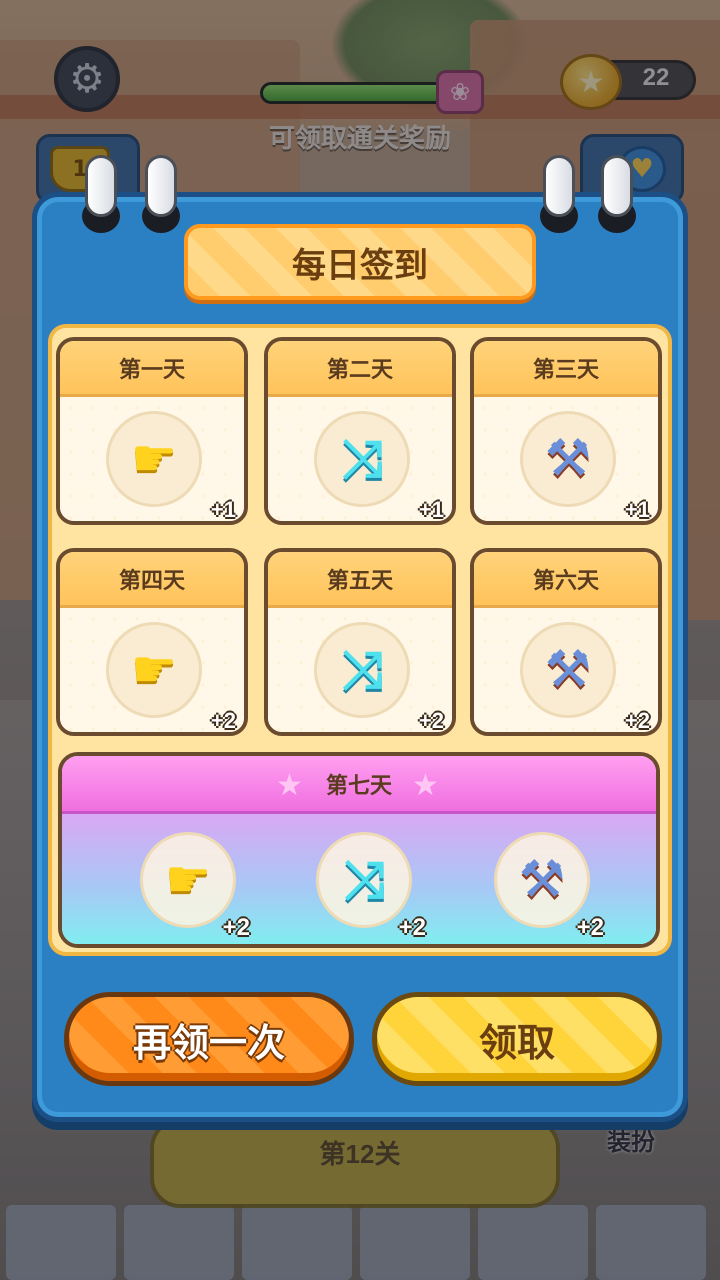  I want to click on day-label: 第四天, so click(151, 580).